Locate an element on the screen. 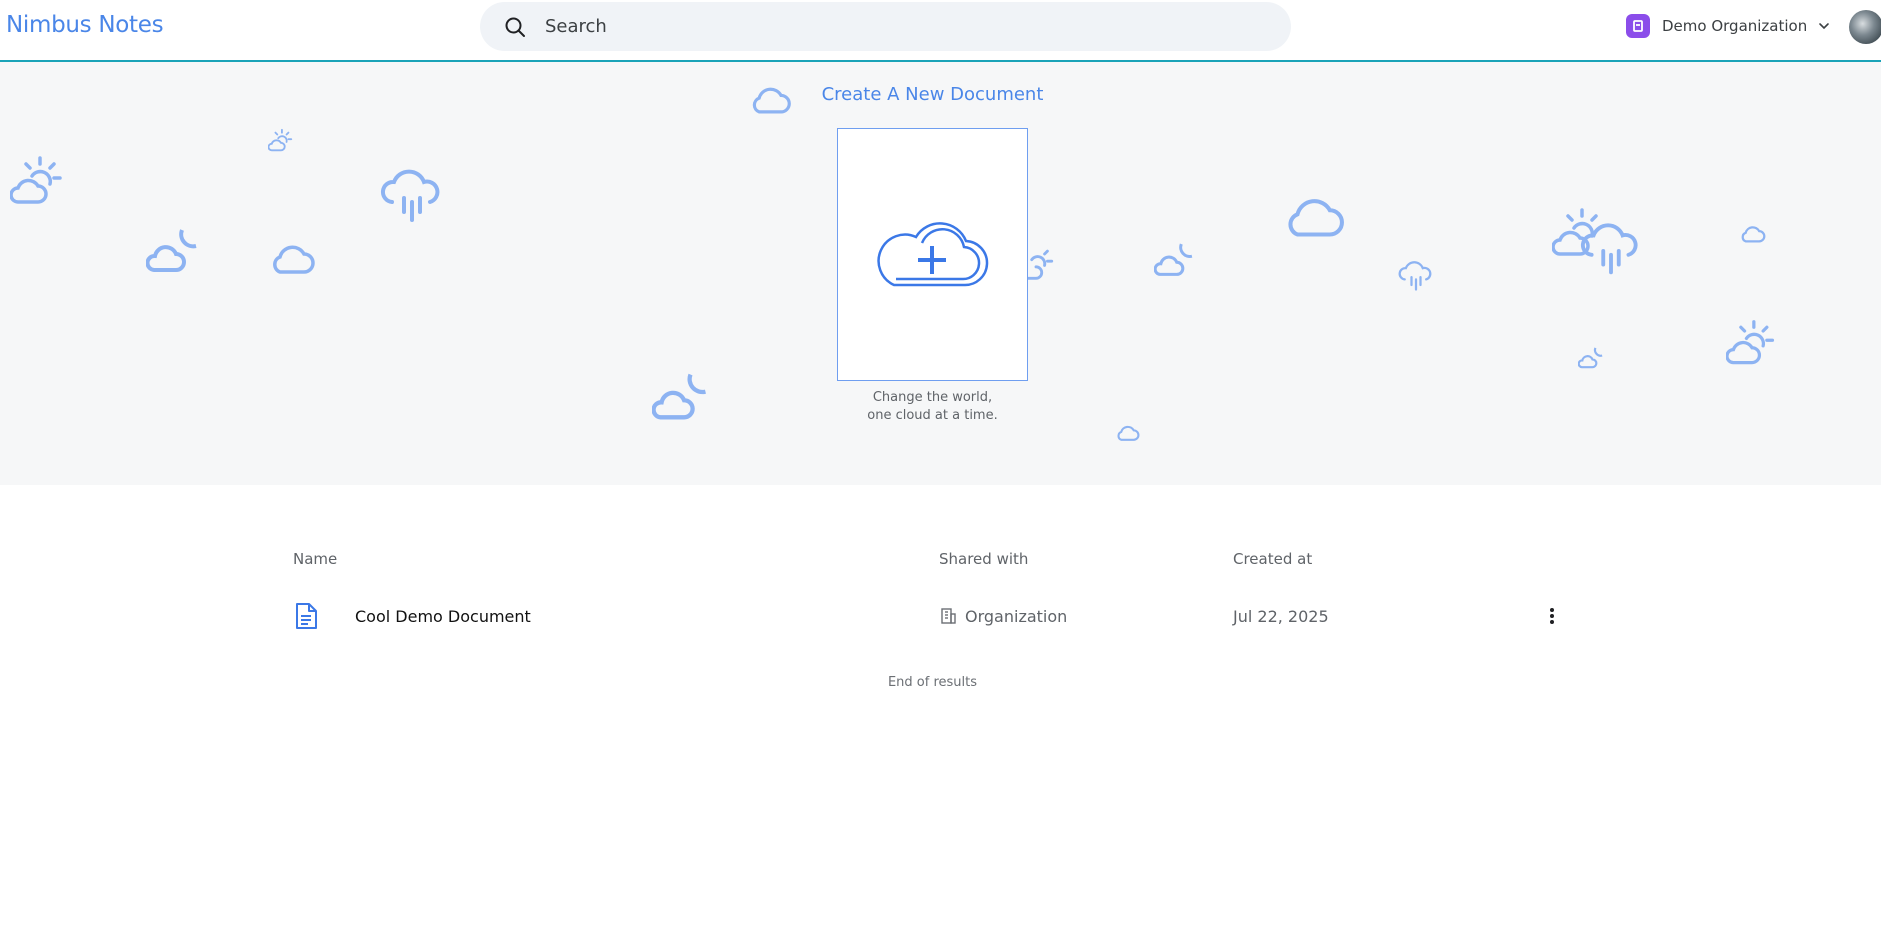  cloud-plus-icon is located at coordinates (933, 254).